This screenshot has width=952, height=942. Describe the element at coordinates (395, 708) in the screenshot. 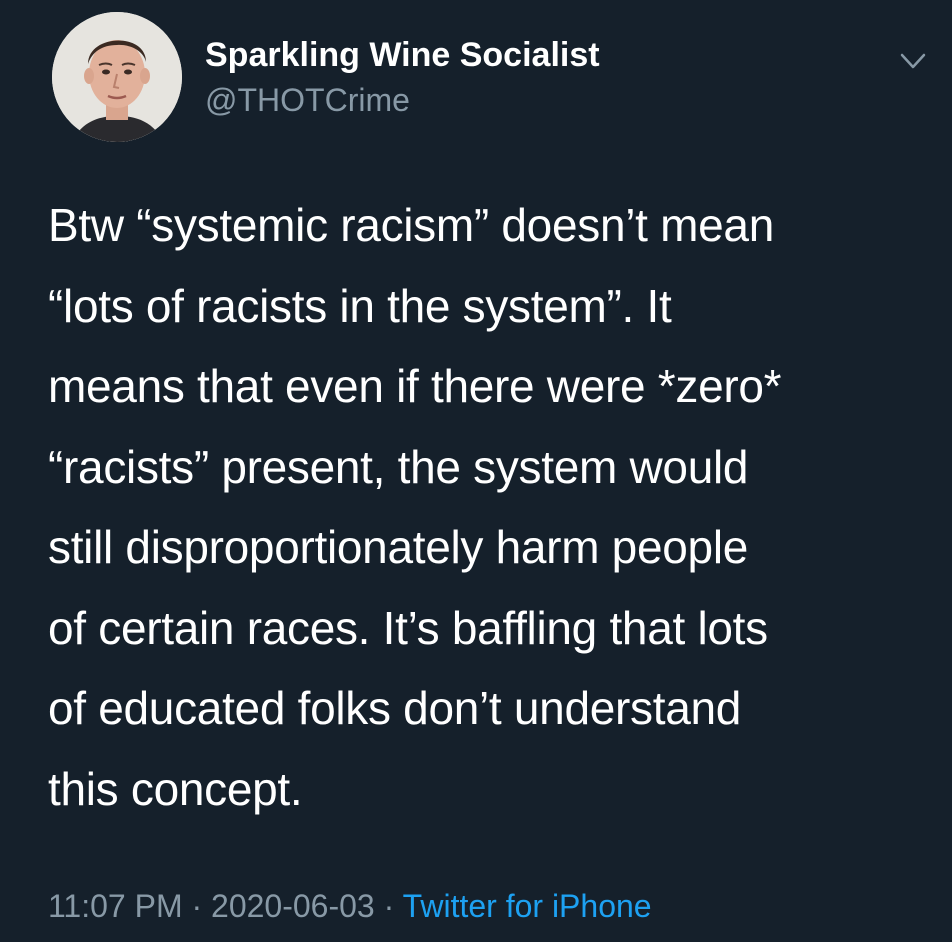

I see `tweet-text-line: of educated folks don’t understand` at that location.